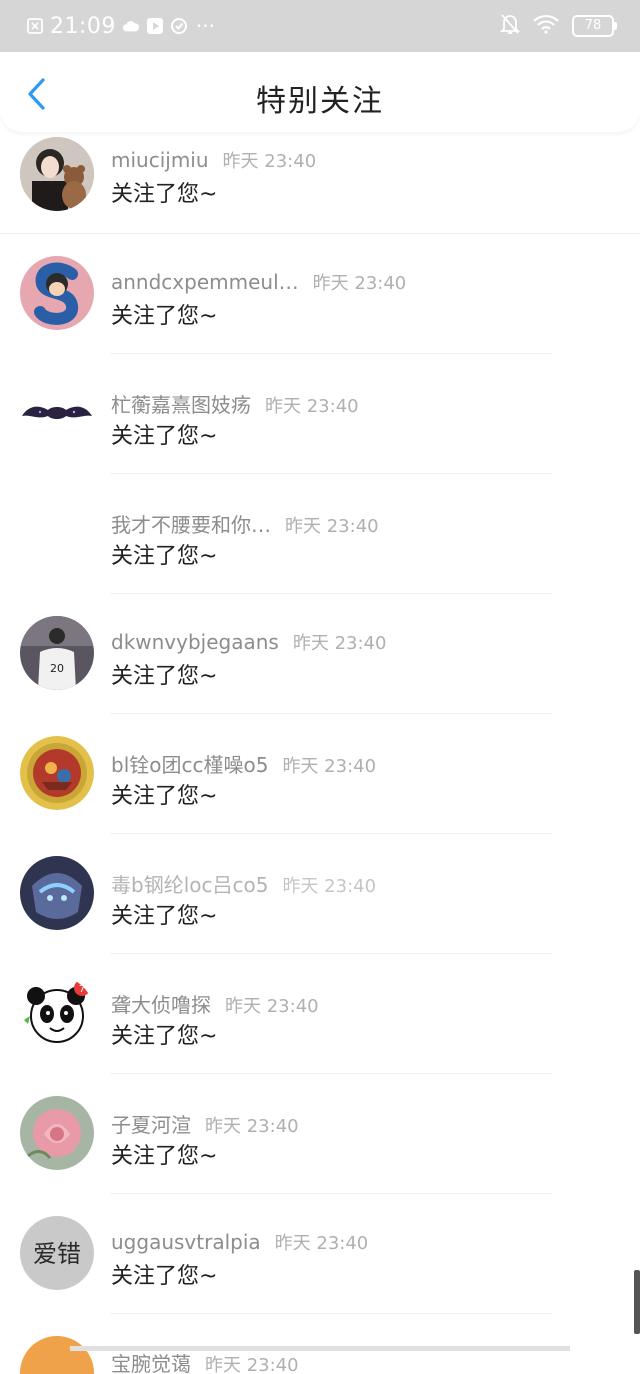  What do you see at coordinates (57, 653) in the screenshot?
I see `avatar: 20` at bounding box center [57, 653].